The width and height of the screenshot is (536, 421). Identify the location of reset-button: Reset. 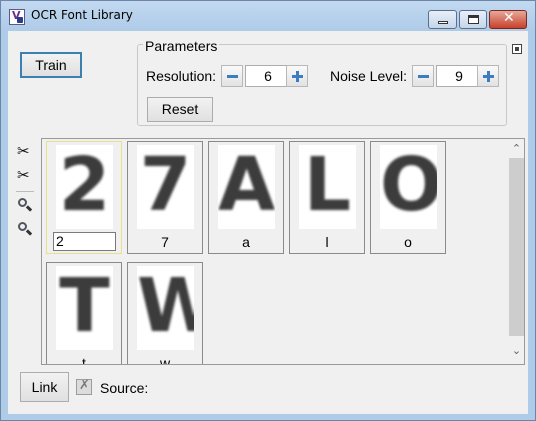
(180, 109).